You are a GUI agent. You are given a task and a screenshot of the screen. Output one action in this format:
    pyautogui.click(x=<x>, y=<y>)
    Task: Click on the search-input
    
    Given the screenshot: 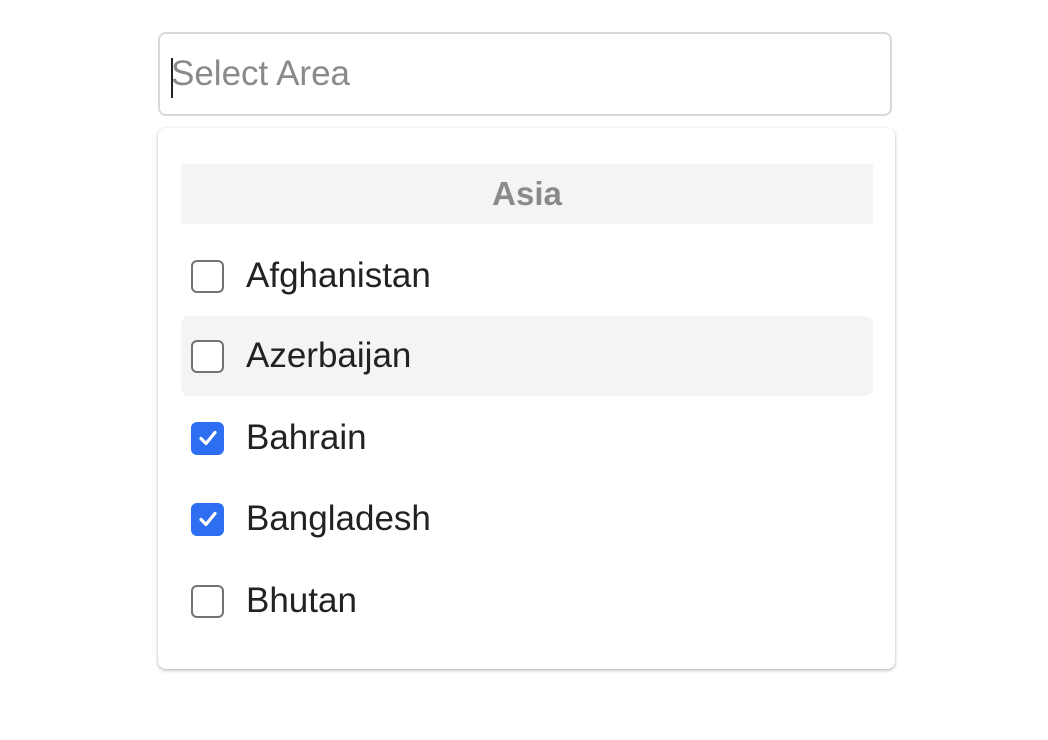 What is the action you would take?
    pyautogui.click(x=525, y=74)
    